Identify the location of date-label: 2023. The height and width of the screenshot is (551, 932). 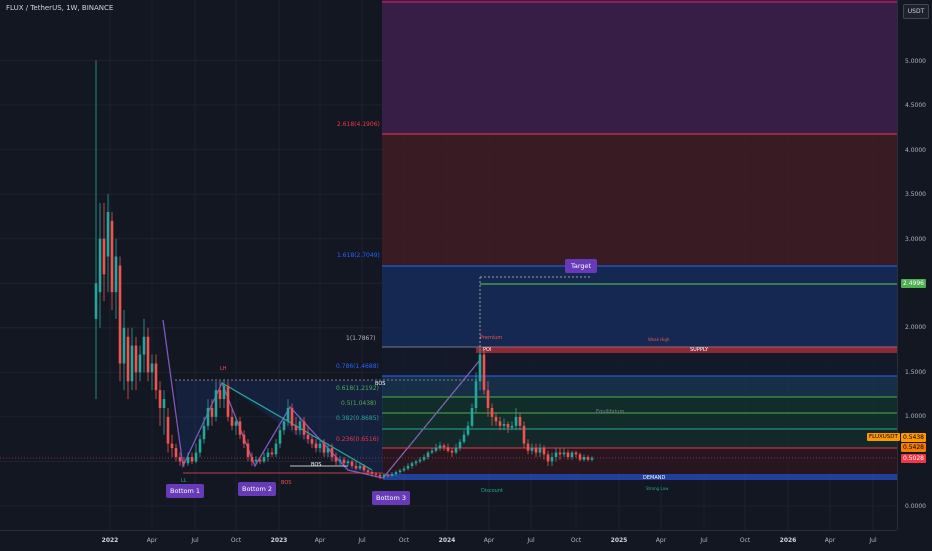
(279, 540).